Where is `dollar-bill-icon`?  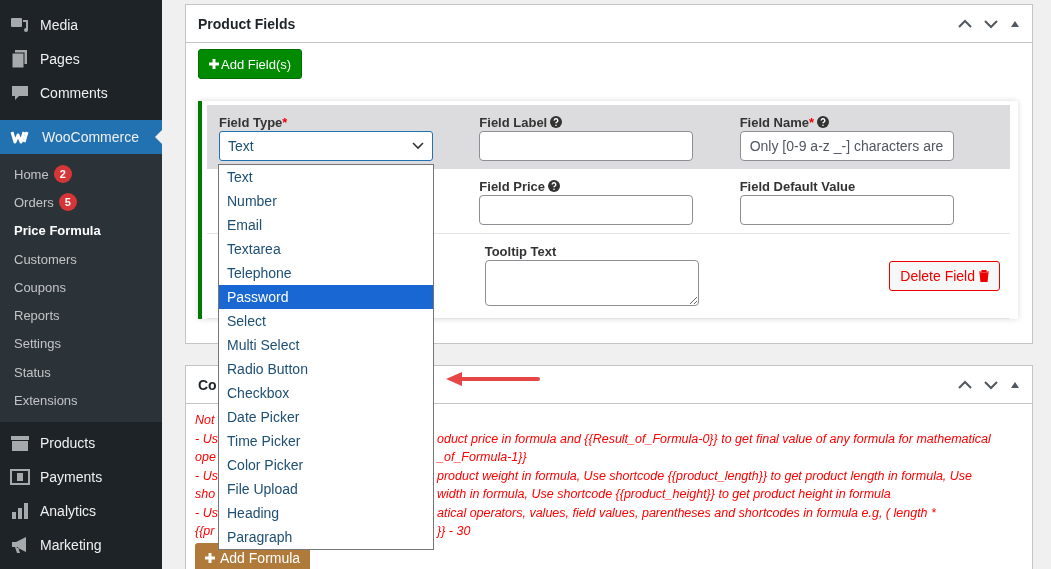 dollar-bill-icon is located at coordinates (20, 476).